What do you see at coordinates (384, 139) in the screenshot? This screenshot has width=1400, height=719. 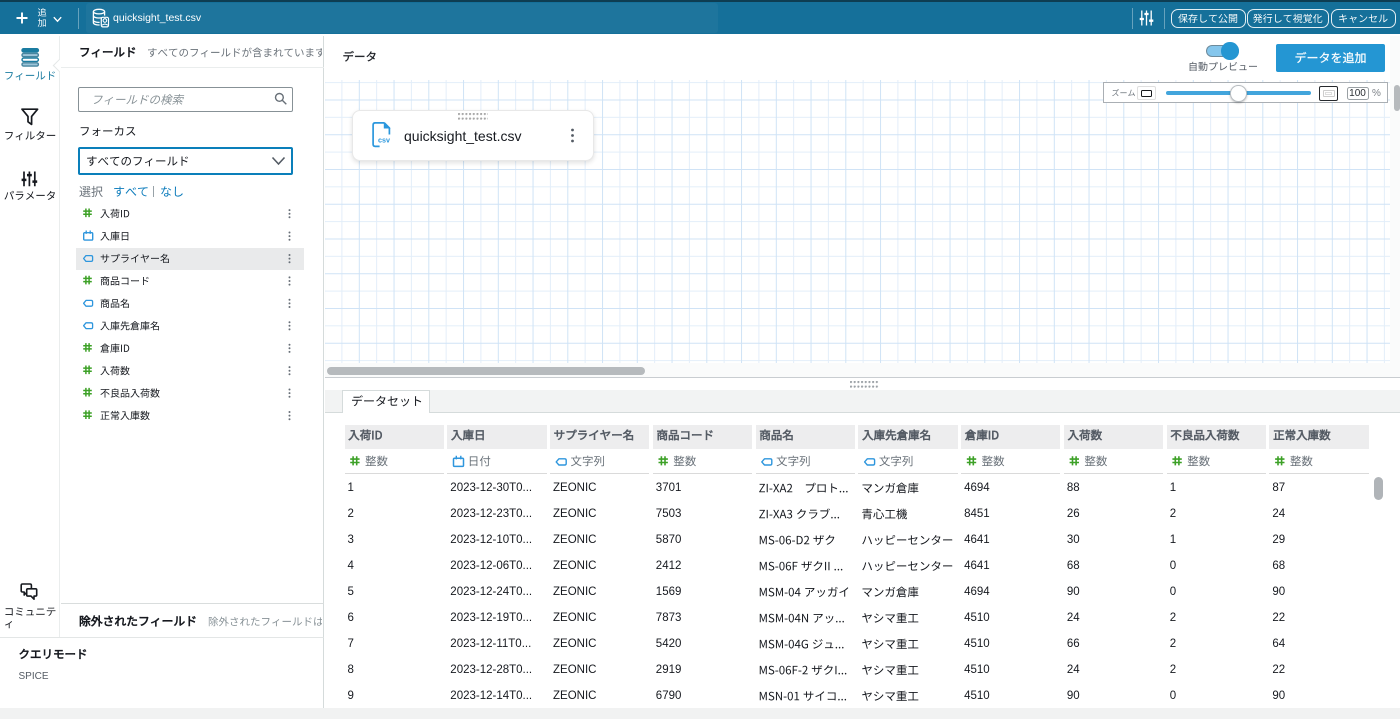 I see `svg-text: csv` at bounding box center [384, 139].